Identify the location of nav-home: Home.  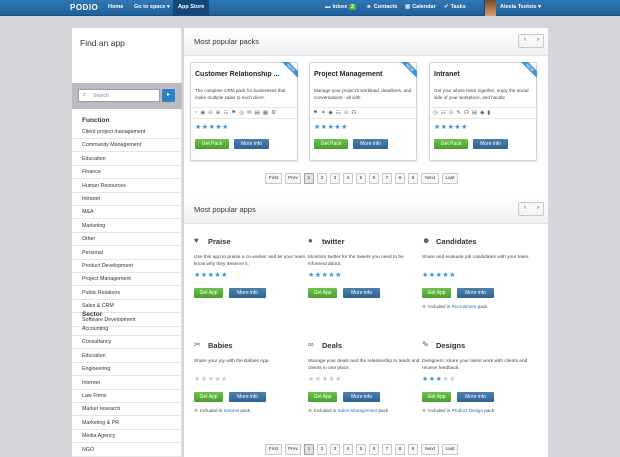
(115, 7).